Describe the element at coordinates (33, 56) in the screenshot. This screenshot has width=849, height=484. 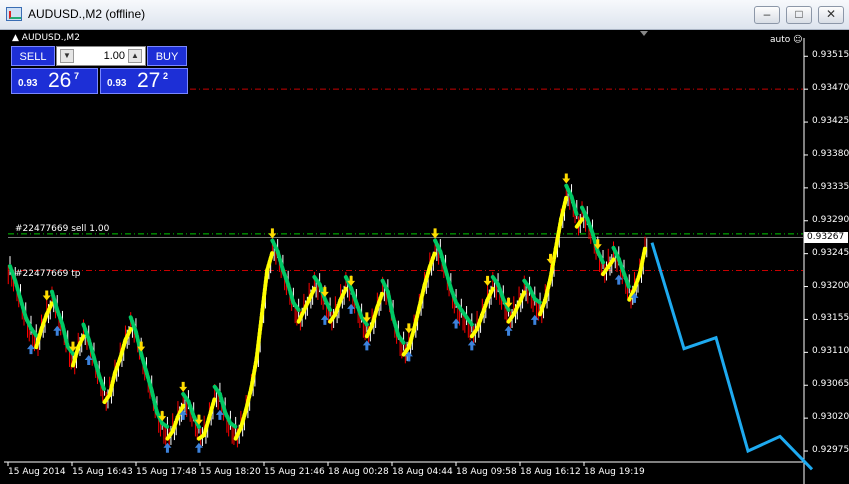
I see `sell-button: SELL` at that location.